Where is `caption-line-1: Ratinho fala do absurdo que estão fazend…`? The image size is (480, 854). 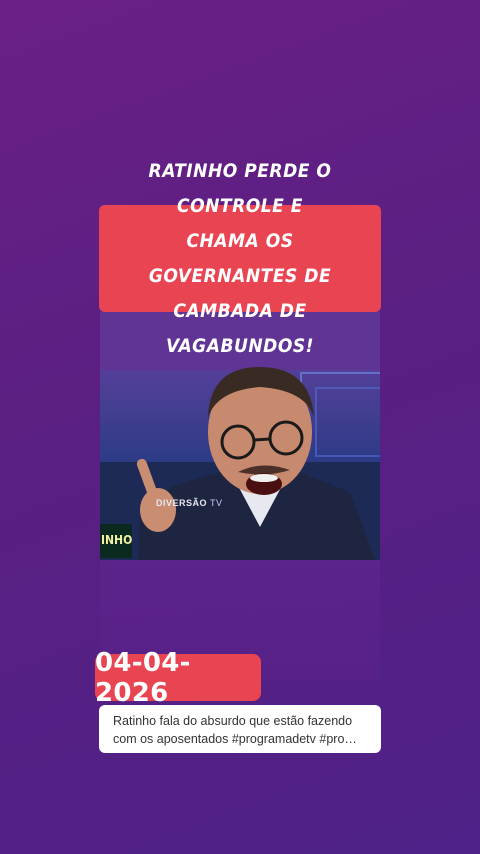 caption-line-1: Ratinho fala do absurdo que estão fazend… is located at coordinates (233, 721).